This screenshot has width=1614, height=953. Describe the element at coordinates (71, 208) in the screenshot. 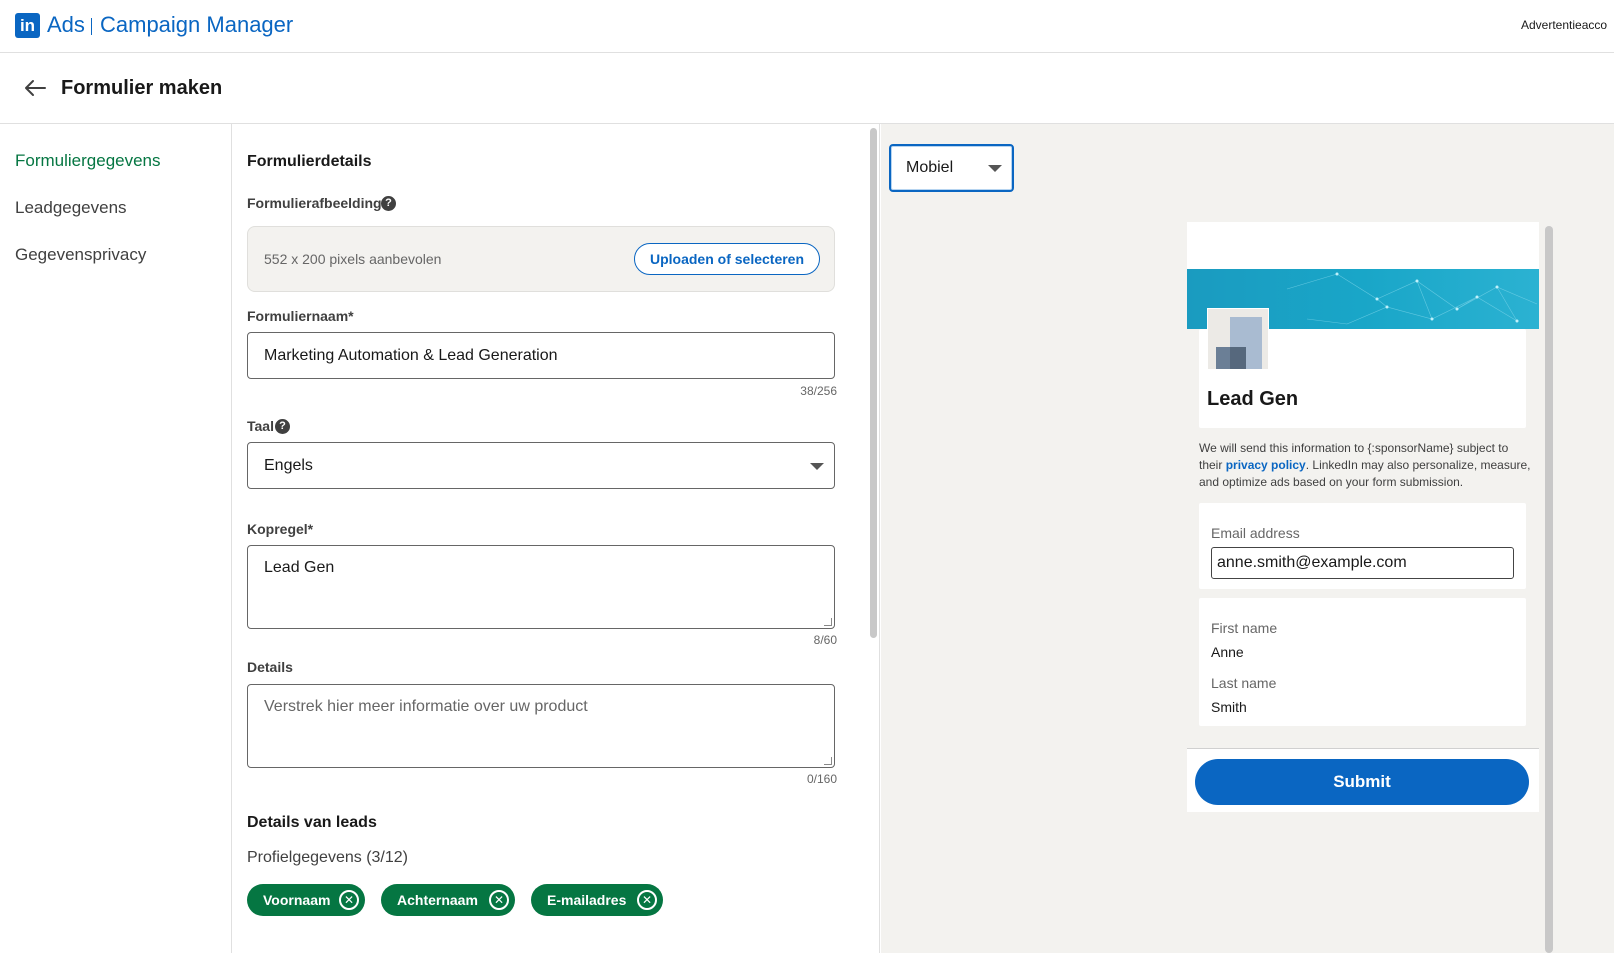

I see `nav-item-leadgegevens: Leadgegevens` at that location.